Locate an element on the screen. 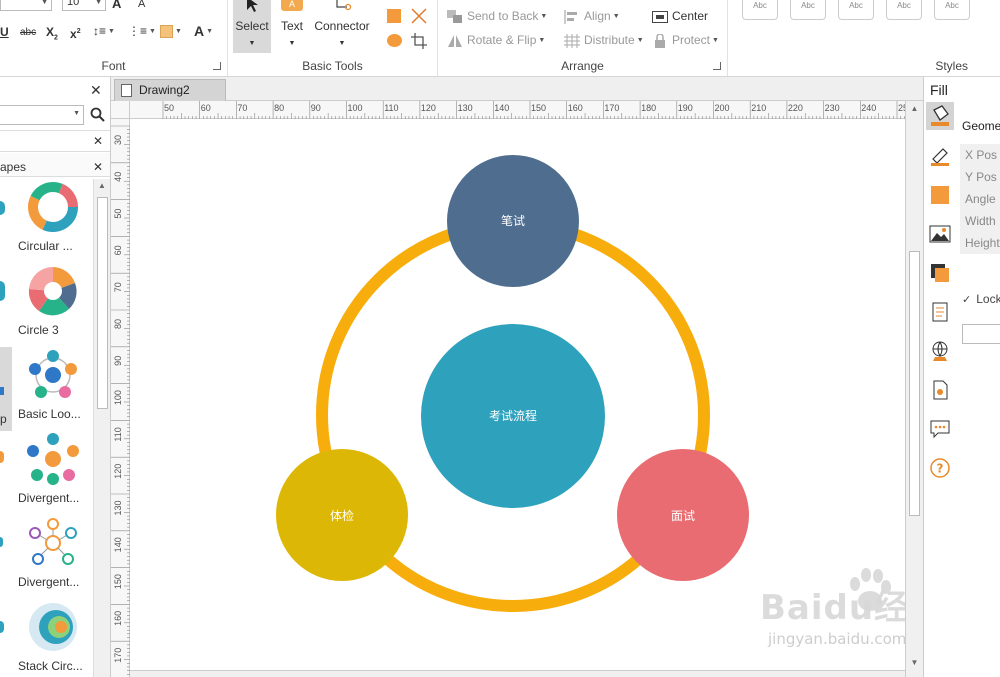 Image resolution: width=1000 pixels, height=677 pixels. line-shape-icon is located at coordinates (419, 16).